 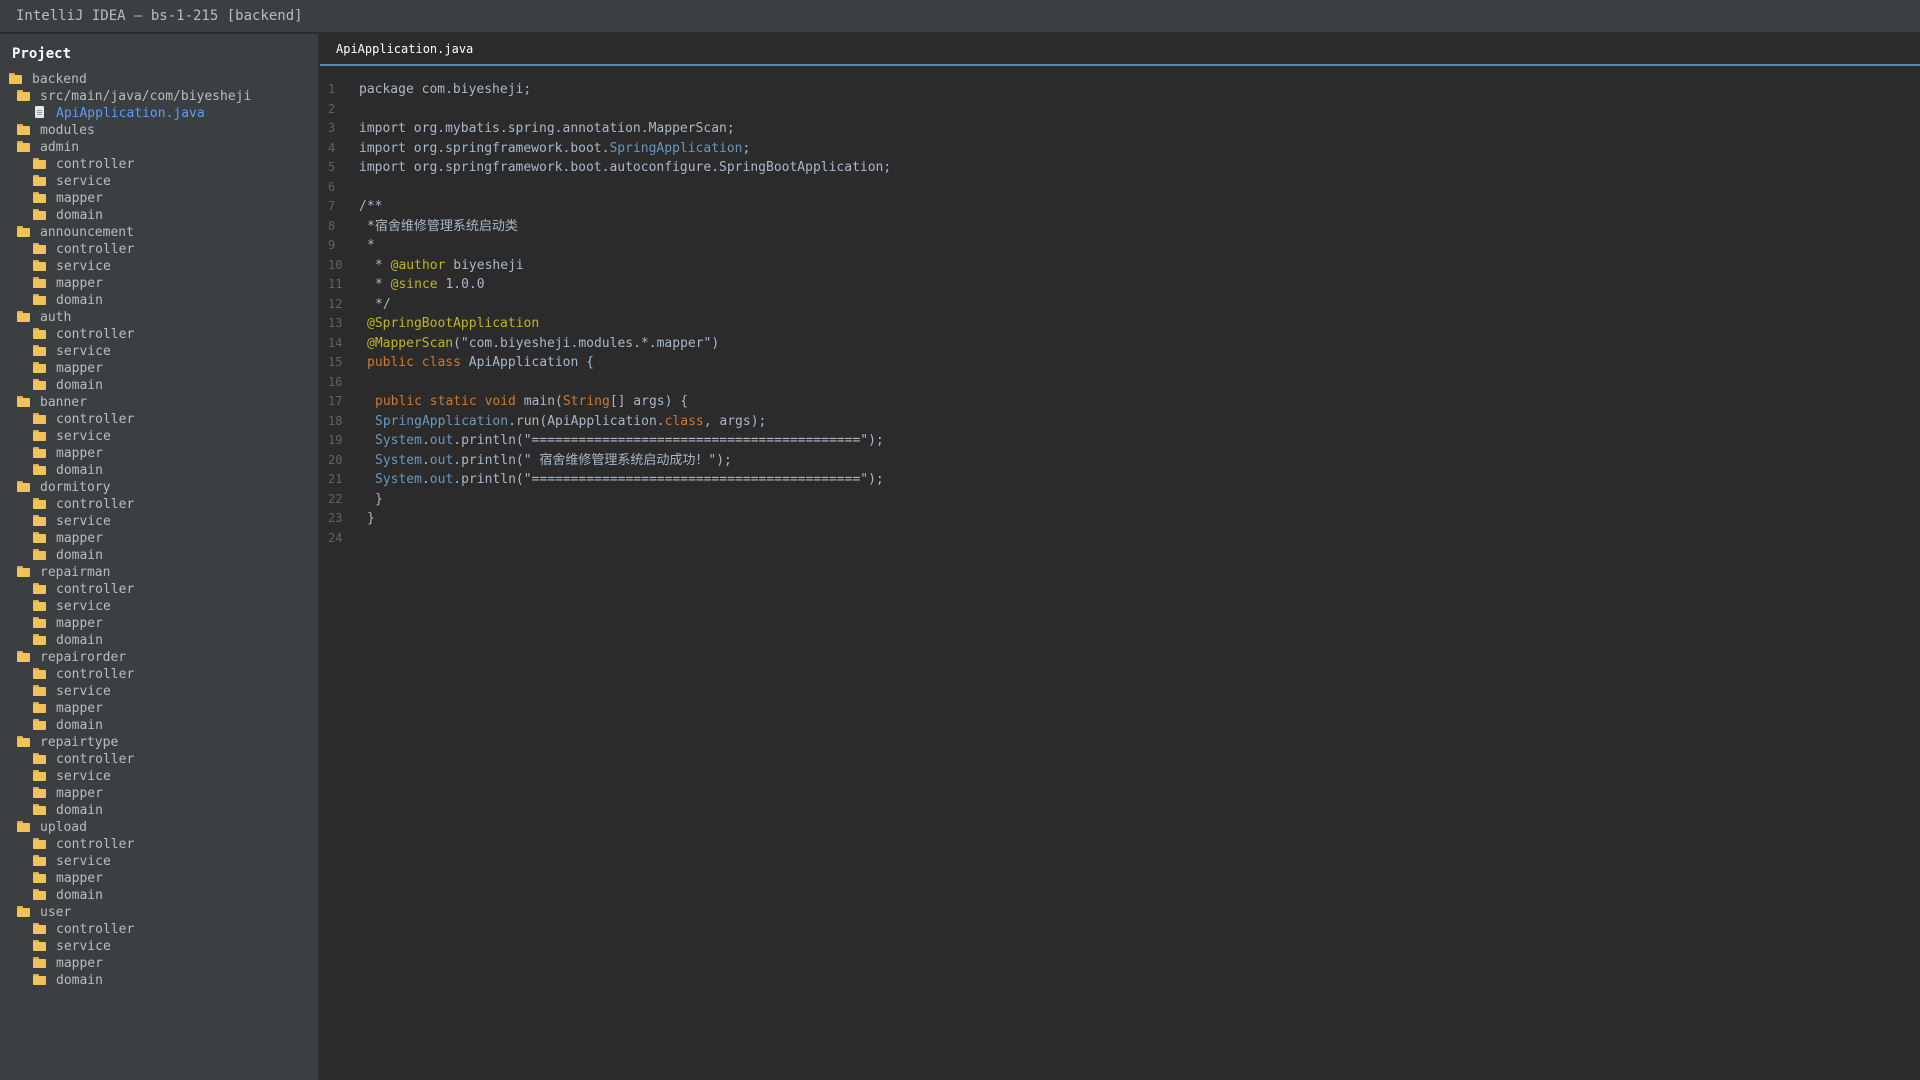 What do you see at coordinates (1120, 383) in the screenshot?
I see `code-line: 16` at bounding box center [1120, 383].